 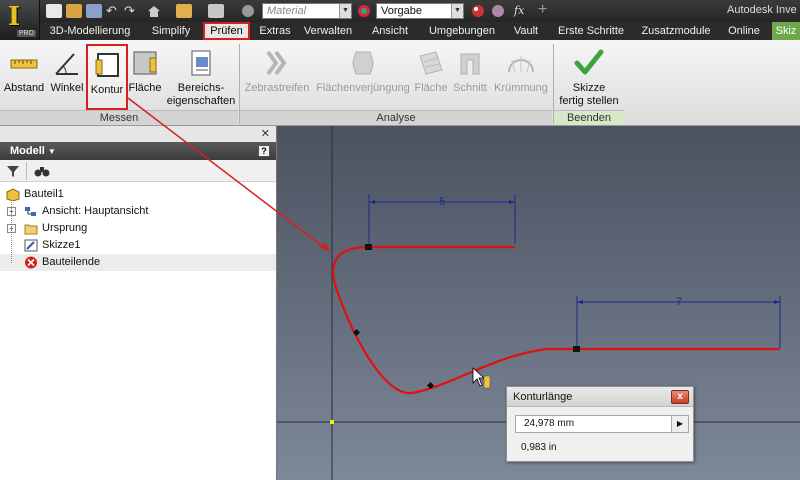 I want to click on bereichseigenschaften-line-2: eigenschaften, so click(x=201, y=101).